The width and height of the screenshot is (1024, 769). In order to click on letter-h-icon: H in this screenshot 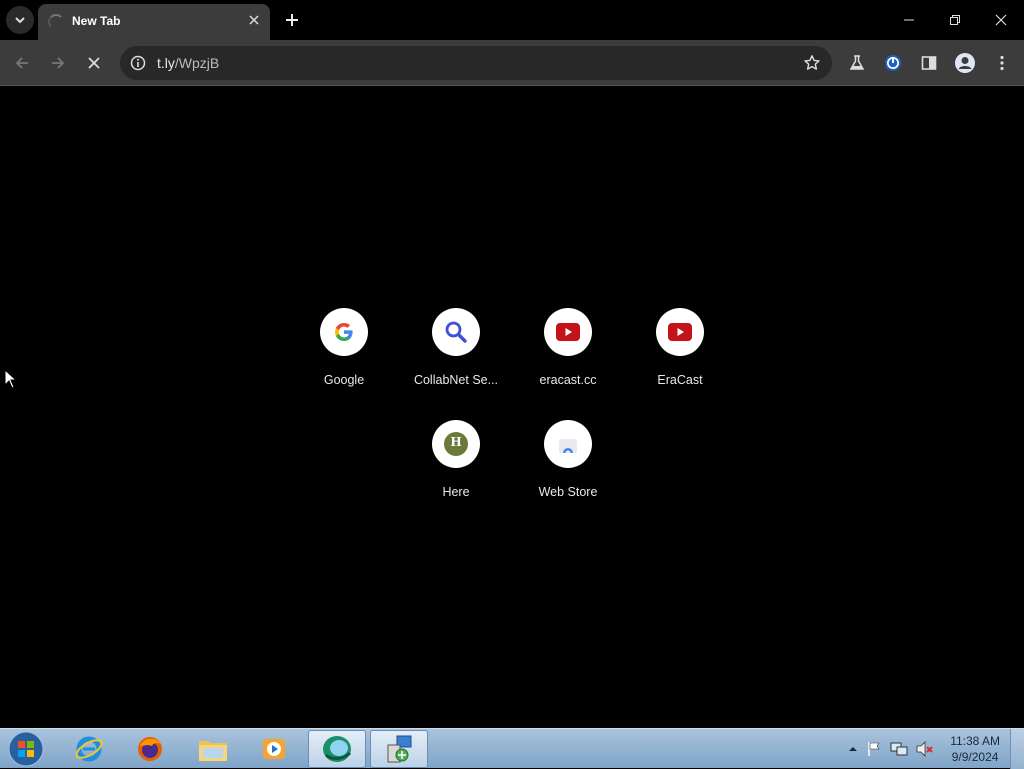, I will do `click(456, 444)`.